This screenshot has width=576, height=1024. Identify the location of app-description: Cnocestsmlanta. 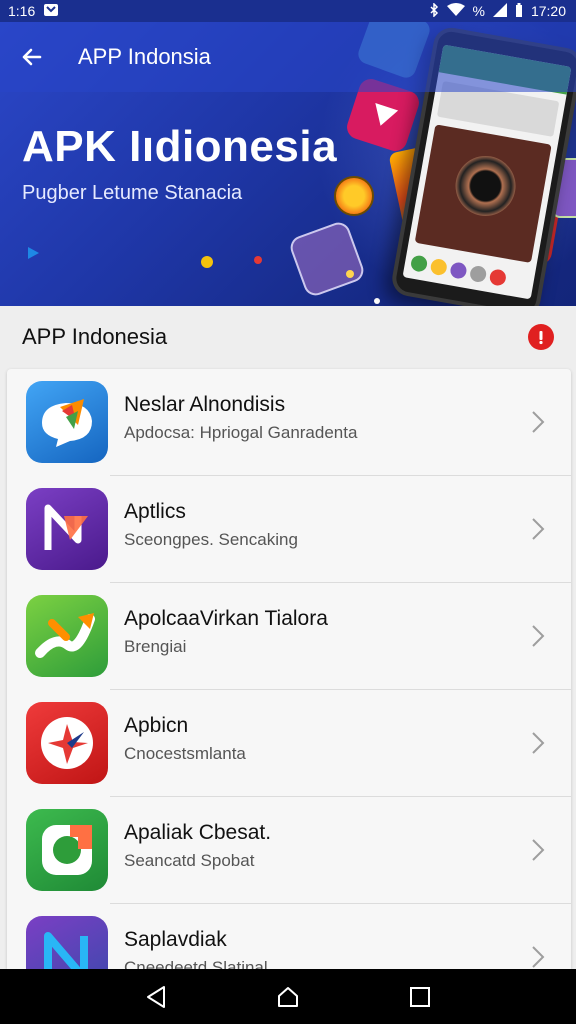
(185, 753).